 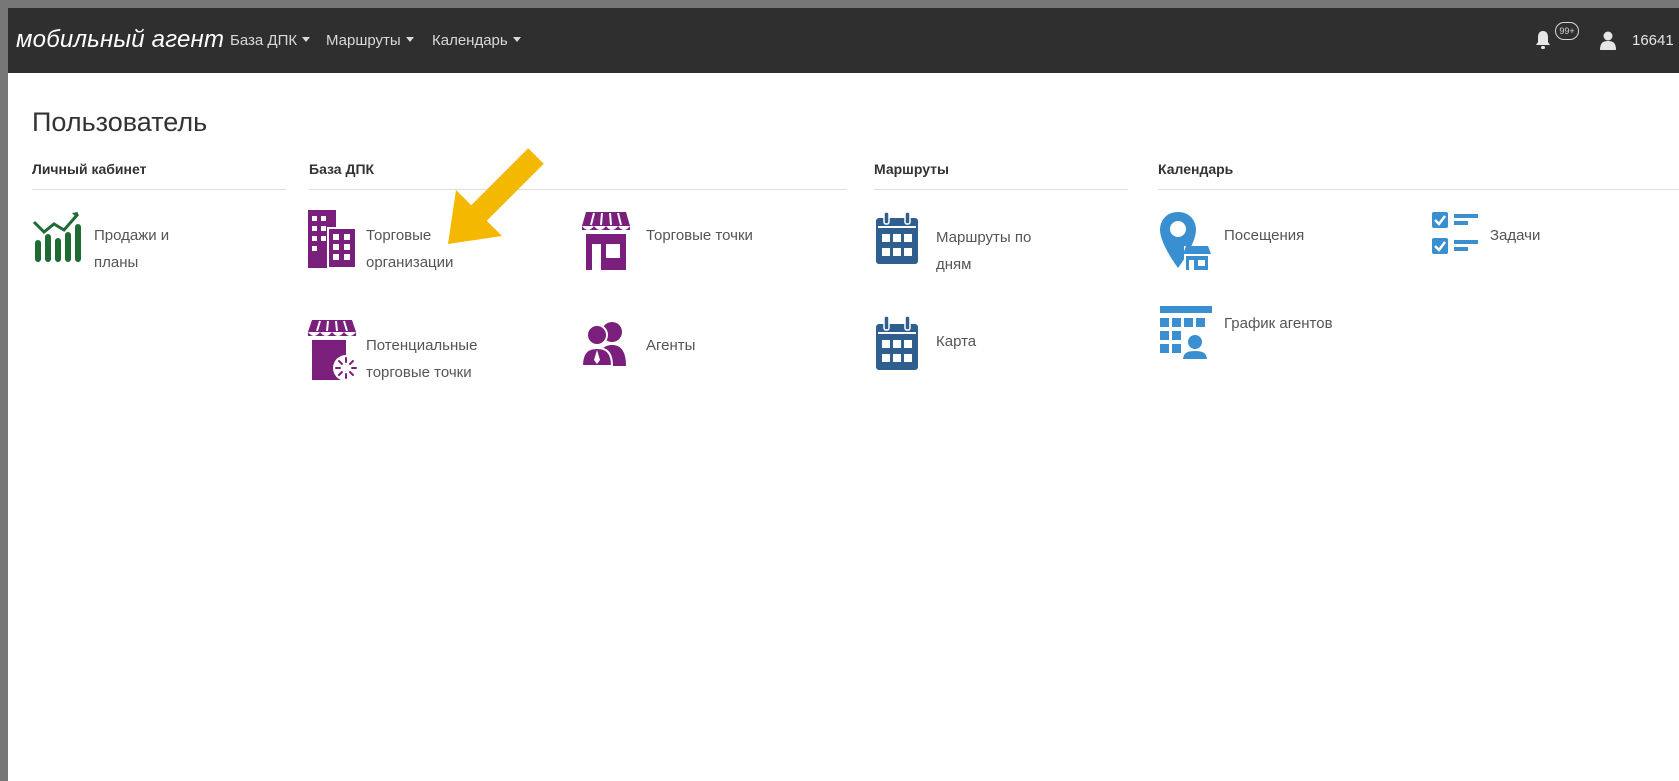 What do you see at coordinates (1455, 233) in the screenshot?
I see `checklist-icon` at bounding box center [1455, 233].